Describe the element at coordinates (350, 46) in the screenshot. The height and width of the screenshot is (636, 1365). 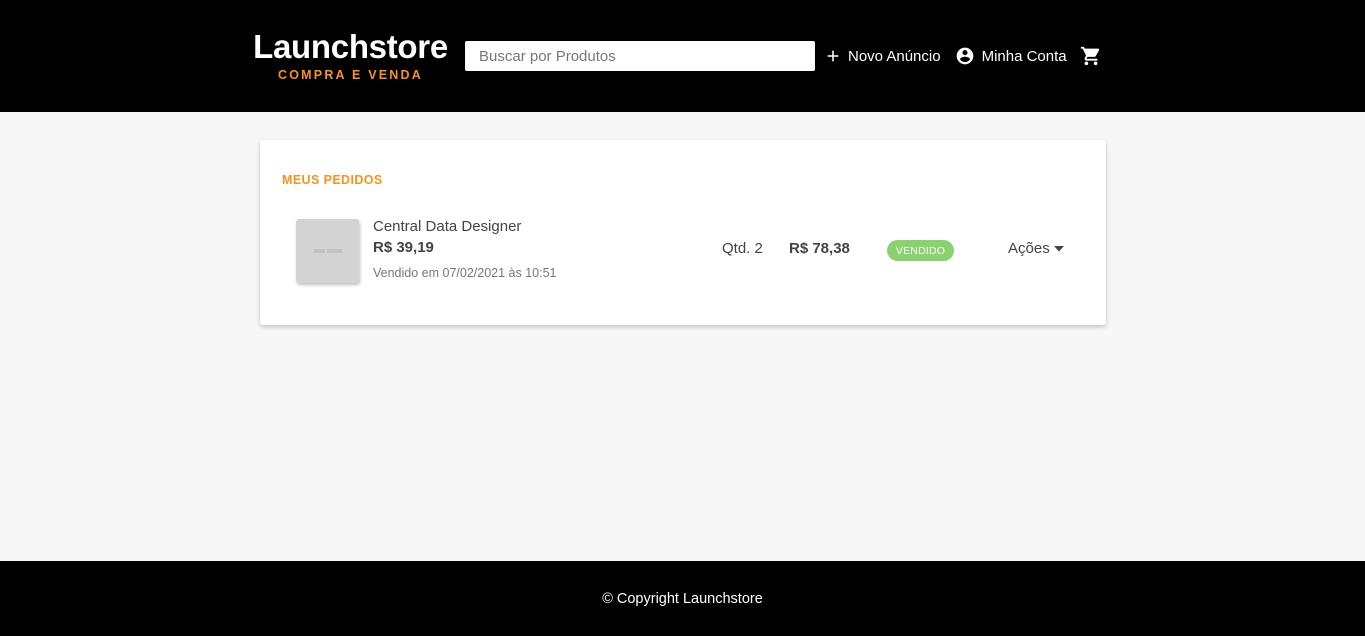
I see `logo-title: Launchstore` at that location.